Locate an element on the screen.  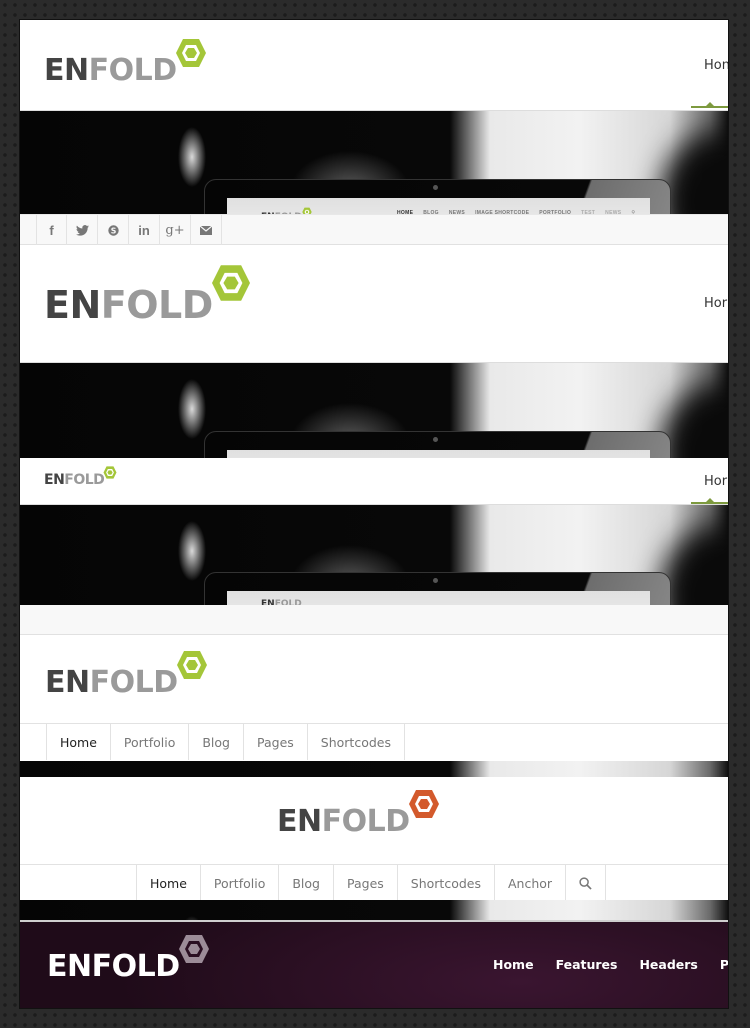
header-variant-6: ENFOLD Home Features Headers Po is located at coordinates (374, 964).